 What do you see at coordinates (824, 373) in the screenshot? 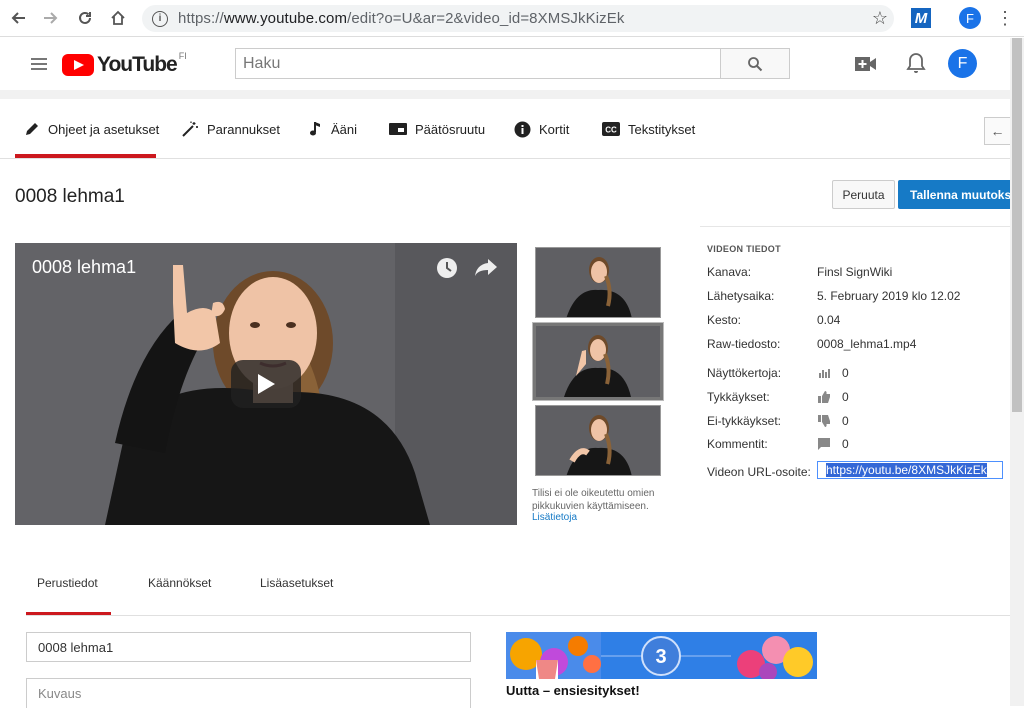
I see `bar-chart-icon` at bounding box center [824, 373].